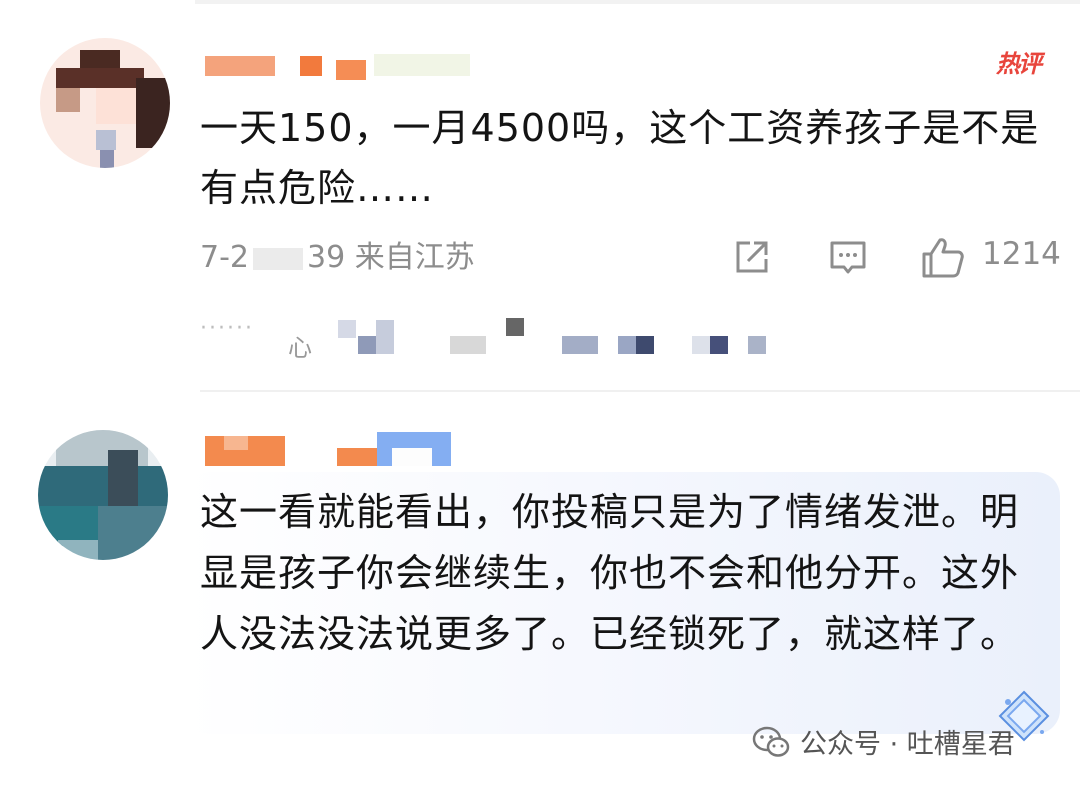  What do you see at coordinates (300, 348) in the screenshot?
I see `sub-reply-text: 心` at bounding box center [300, 348].